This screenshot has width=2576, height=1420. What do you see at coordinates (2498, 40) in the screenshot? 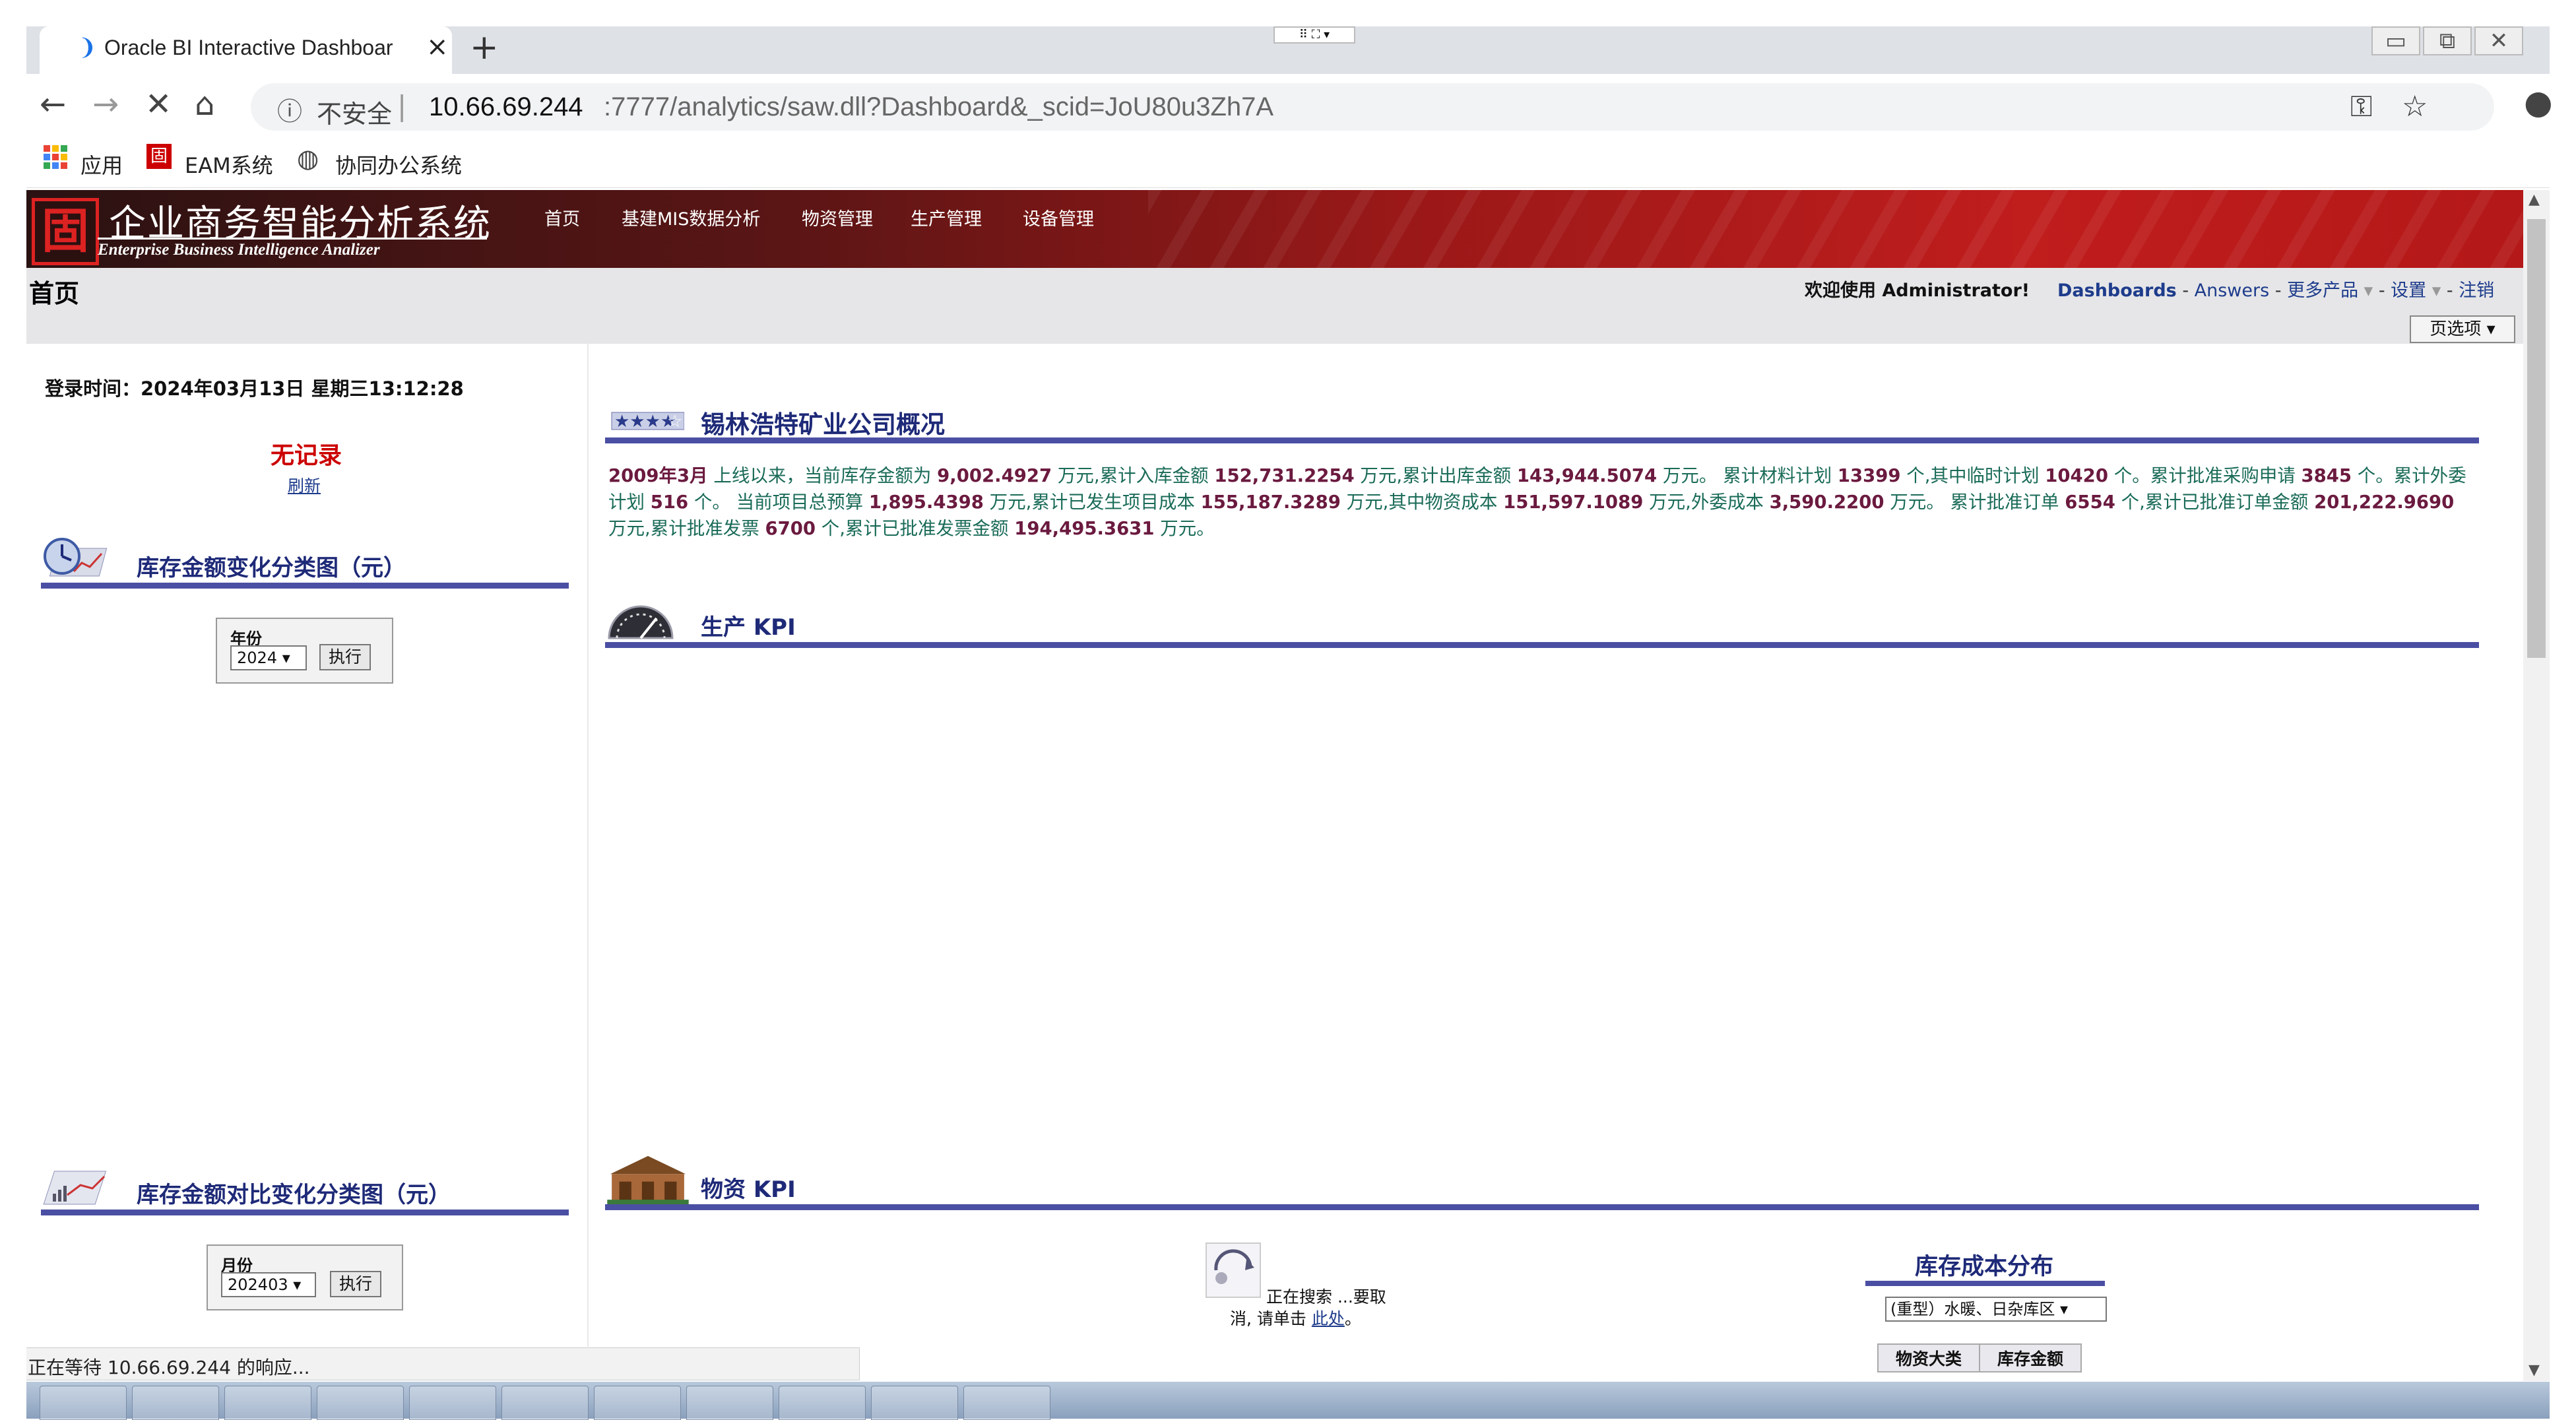
I see `close-window-icon: ✕` at bounding box center [2498, 40].